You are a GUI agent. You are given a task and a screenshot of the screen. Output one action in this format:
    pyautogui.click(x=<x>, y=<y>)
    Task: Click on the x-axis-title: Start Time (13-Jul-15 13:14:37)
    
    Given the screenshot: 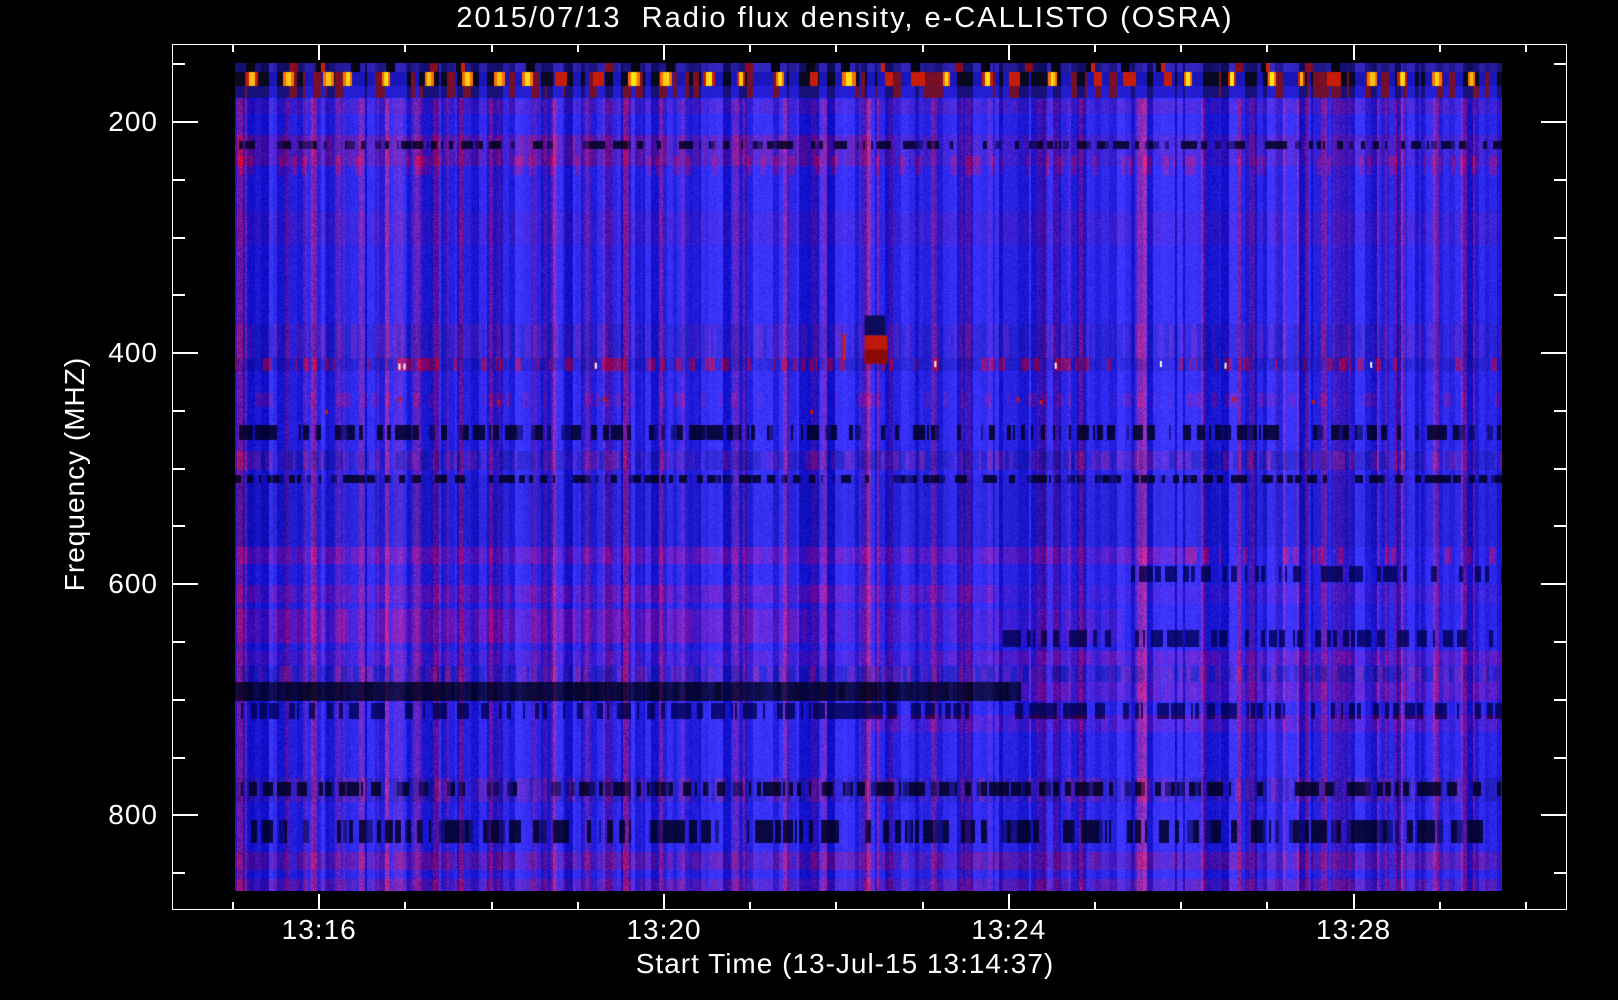 What is the action you would take?
    pyautogui.click(x=845, y=963)
    